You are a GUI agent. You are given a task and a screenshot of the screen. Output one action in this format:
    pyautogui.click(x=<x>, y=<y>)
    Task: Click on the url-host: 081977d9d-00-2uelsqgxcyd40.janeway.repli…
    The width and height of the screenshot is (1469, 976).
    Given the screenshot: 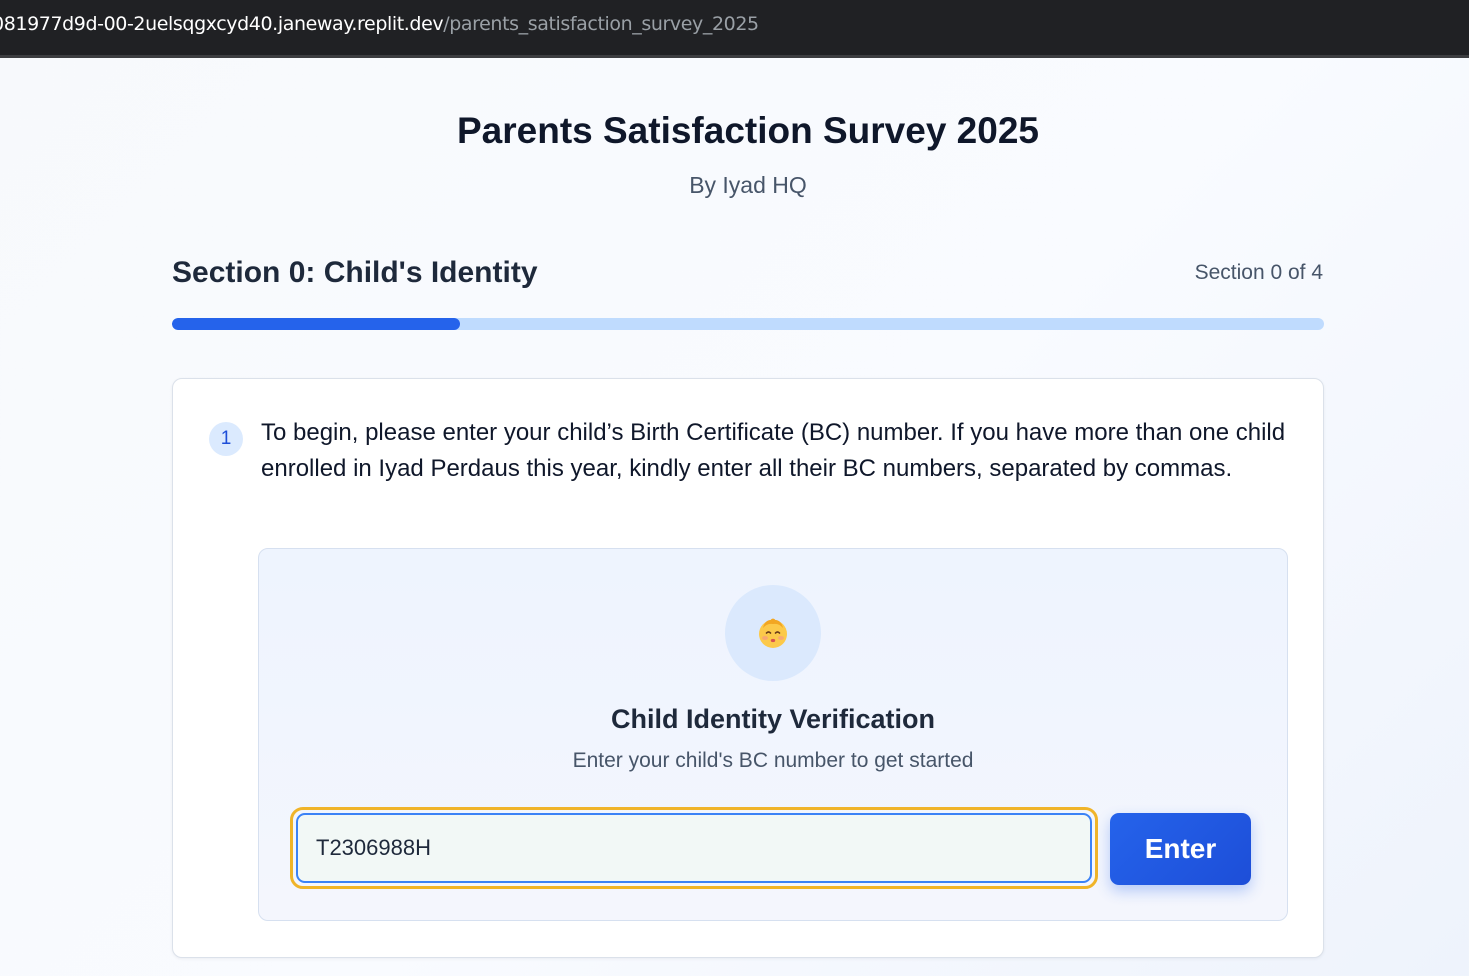 What is the action you would take?
    pyautogui.click(x=222, y=24)
    